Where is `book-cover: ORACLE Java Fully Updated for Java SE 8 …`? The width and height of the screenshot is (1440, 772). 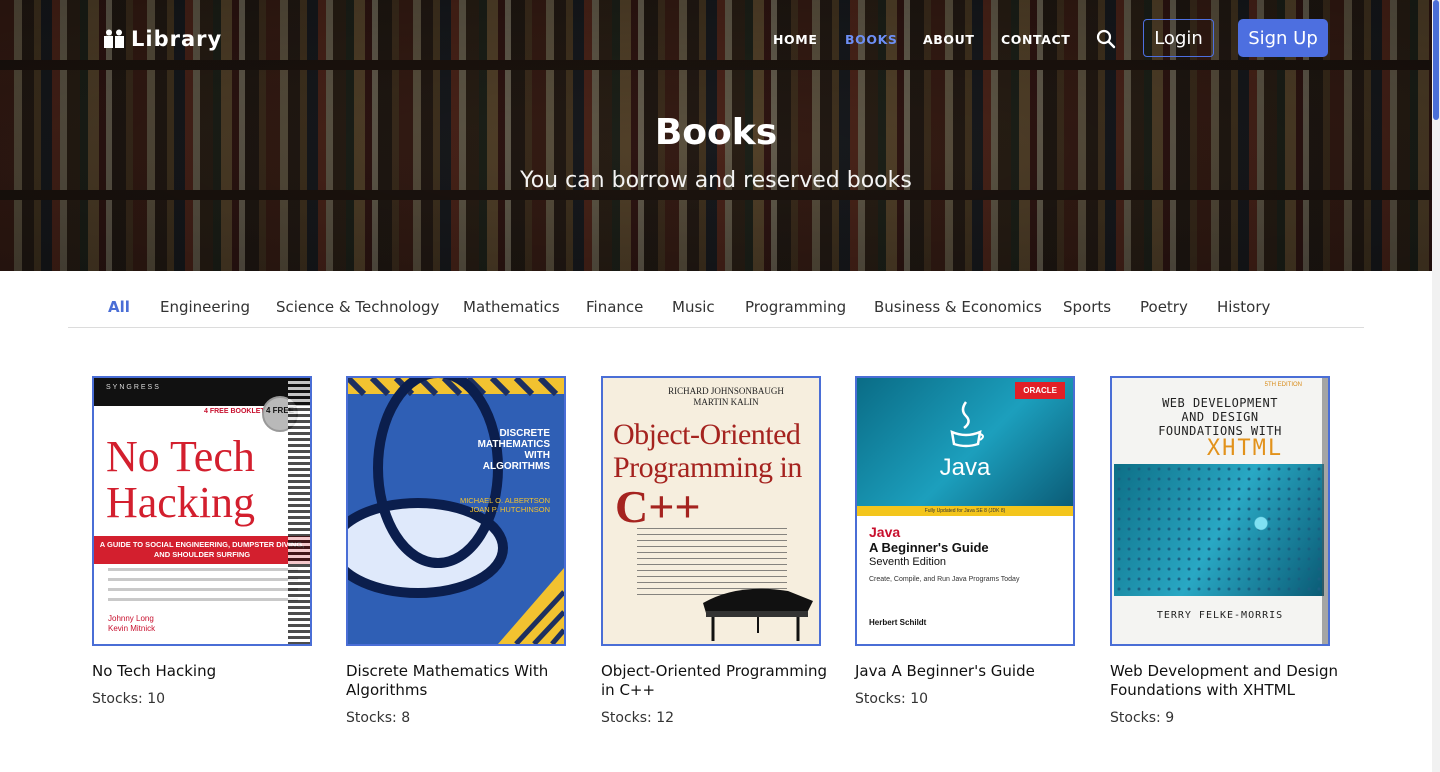 book-cover: ORACLE Java Fully Updated for Java SE 8 … is located at coordinates (965, 511).